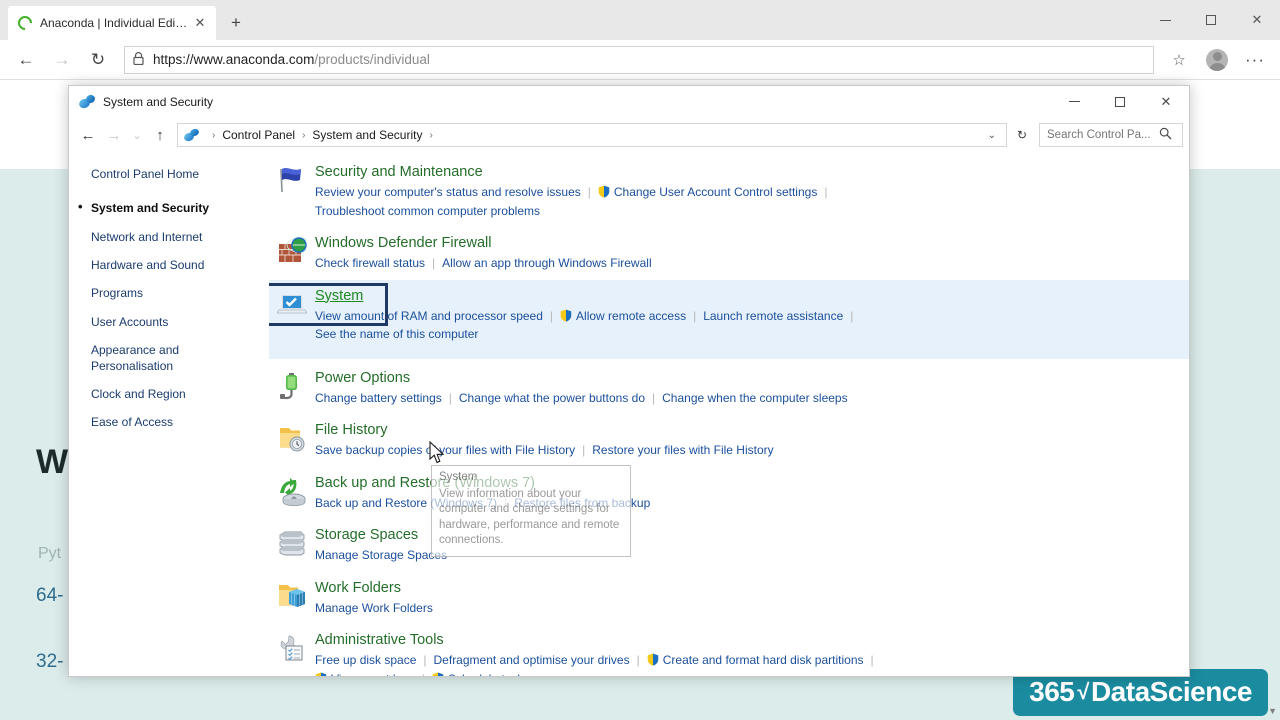 The width and height of the screenshot is (1280, 720). What do you see at coordinates (180, 394) in the screenshot?
I see `sidebar-item-clock-and-region: Clock and Region` at bounding box center [180, 394].